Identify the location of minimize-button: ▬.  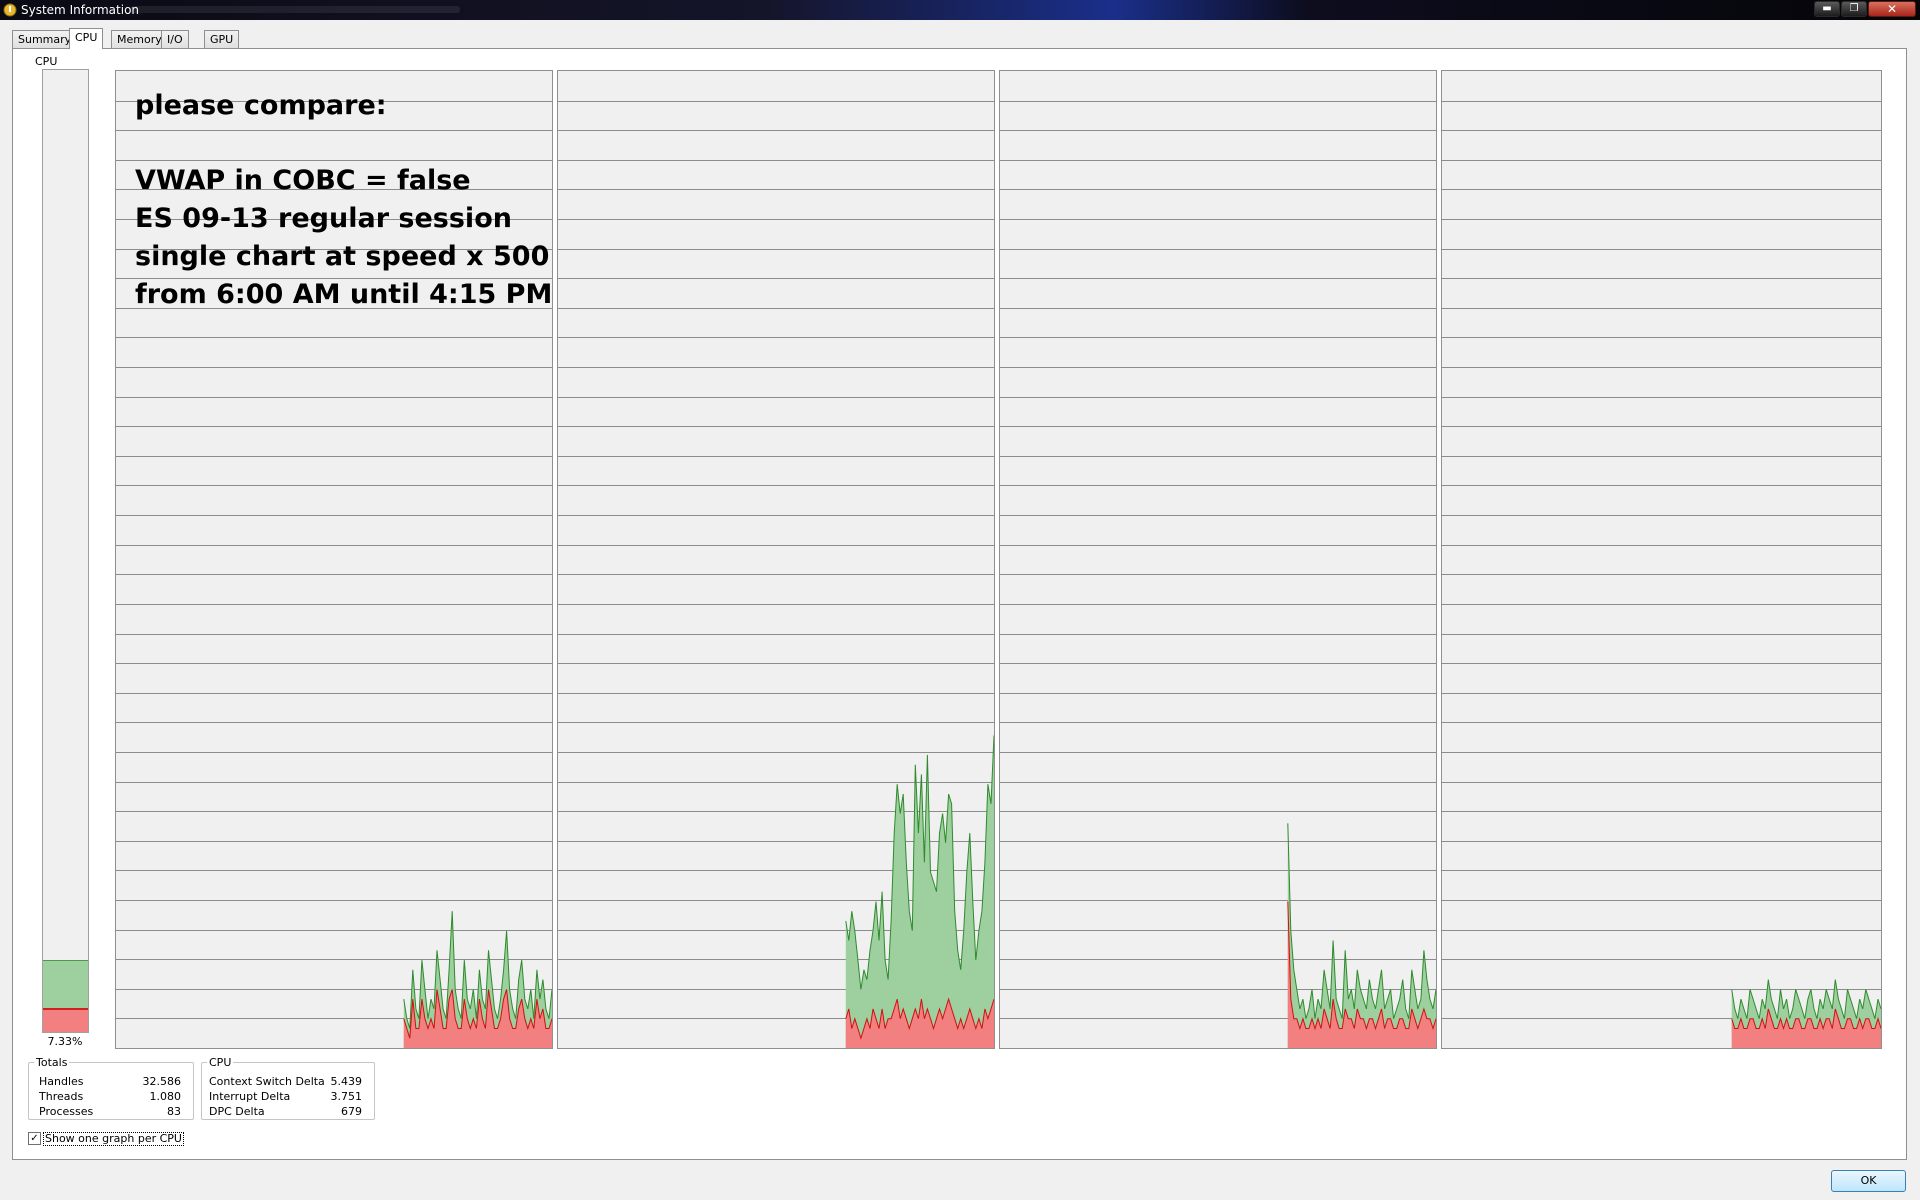
(1827, 9).